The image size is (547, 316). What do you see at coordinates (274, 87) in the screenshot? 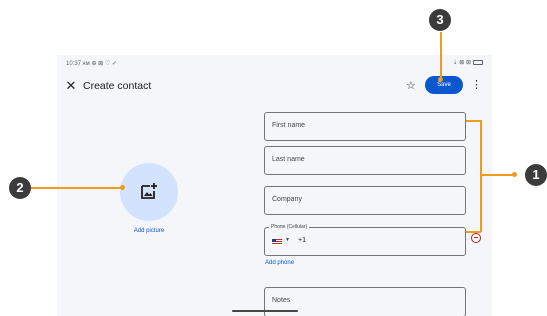
I see `top-app-bar: ✕ Create contact ☆ Save ⋮` at bounding box center [274, 87].